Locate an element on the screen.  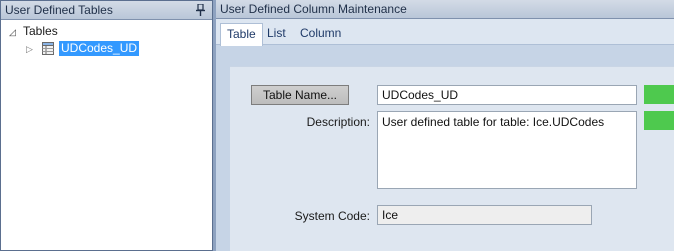
table-icon is located at coordinates (48, 48).